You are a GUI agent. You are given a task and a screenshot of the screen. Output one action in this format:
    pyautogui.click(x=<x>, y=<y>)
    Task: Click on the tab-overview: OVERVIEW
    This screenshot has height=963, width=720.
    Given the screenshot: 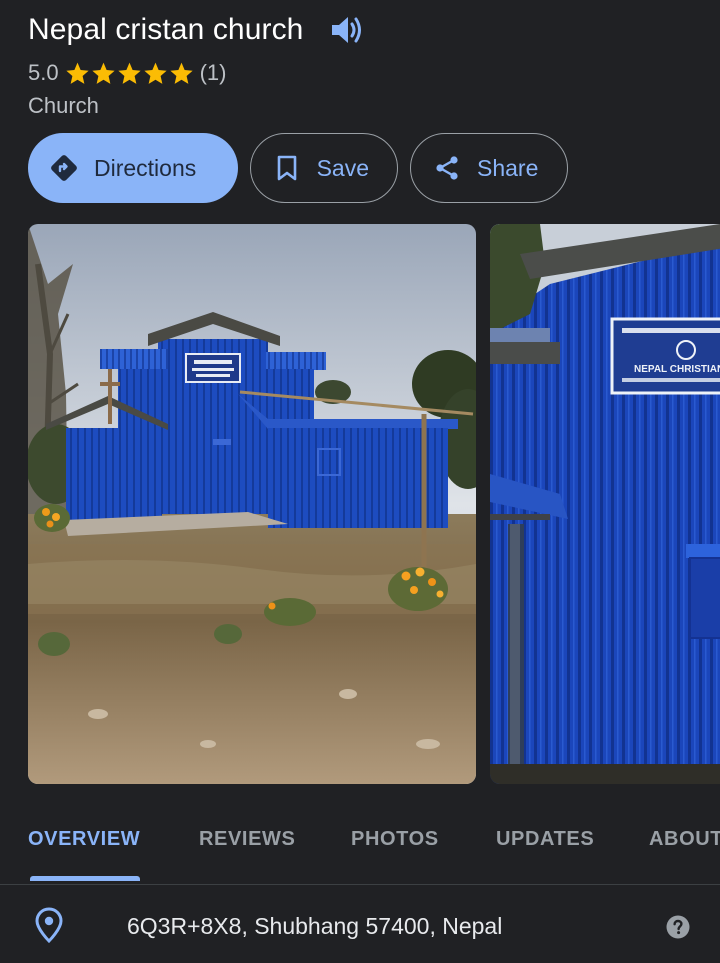 What is the action you would take?
    pyautogui.click(x=84, y=839)
    